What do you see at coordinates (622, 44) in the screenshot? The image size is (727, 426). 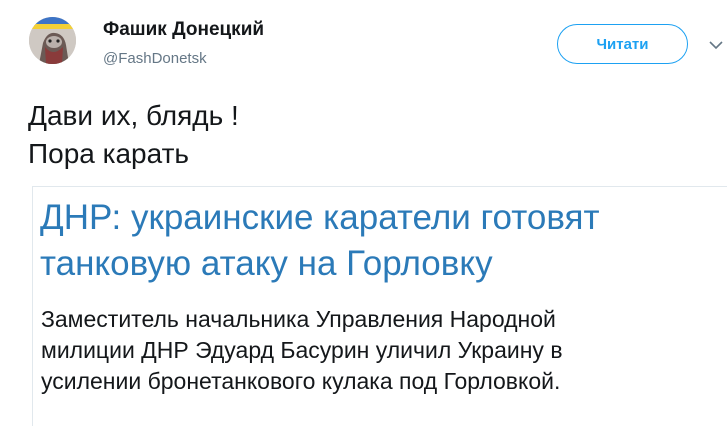 I see `follow-button: Читати` at bounding box center [622, 44].